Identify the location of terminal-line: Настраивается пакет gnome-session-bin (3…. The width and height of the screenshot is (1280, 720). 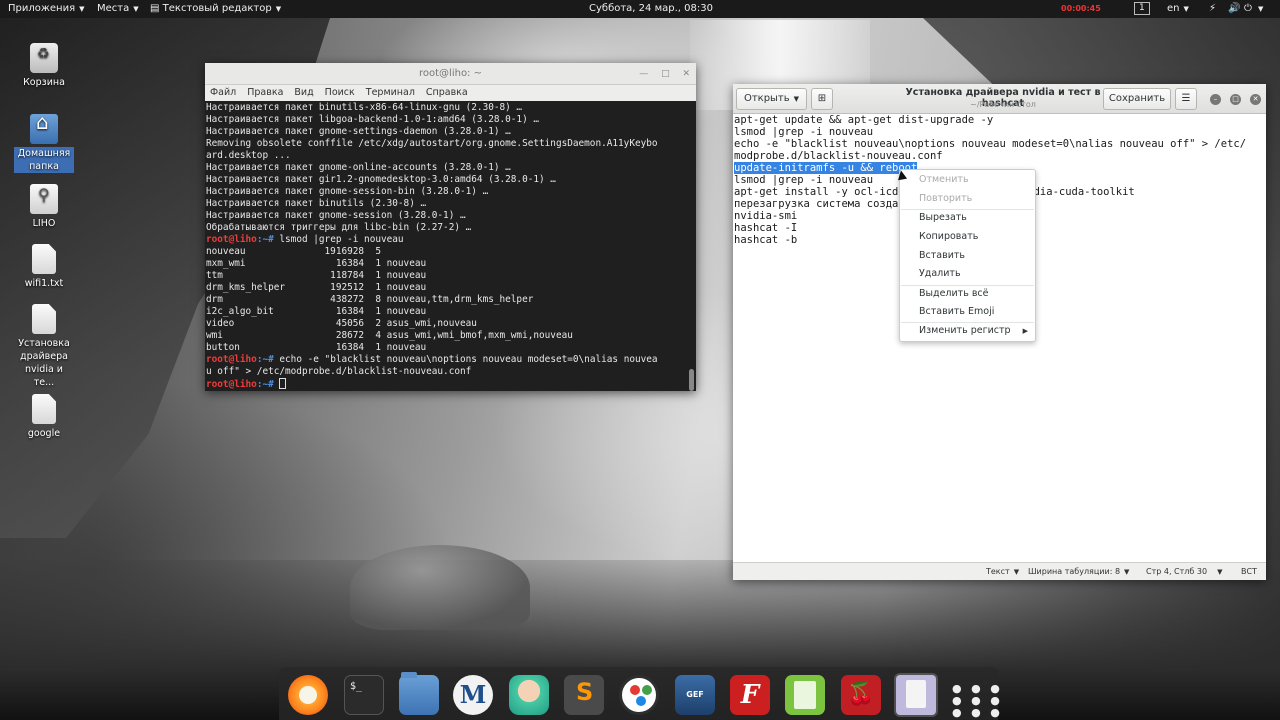
(347, 191).